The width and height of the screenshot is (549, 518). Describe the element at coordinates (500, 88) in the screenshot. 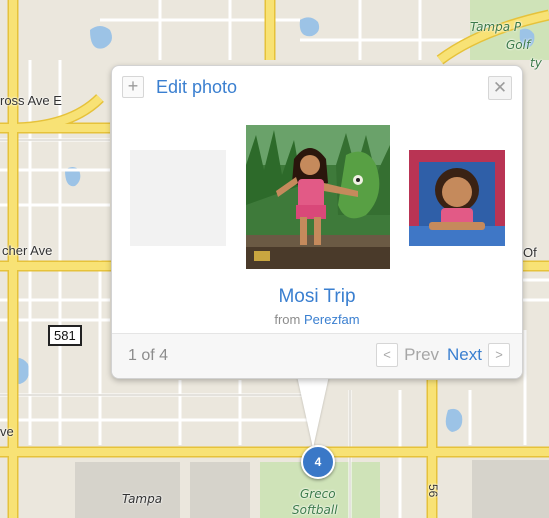

I see `close-icon: ✕` at that location.